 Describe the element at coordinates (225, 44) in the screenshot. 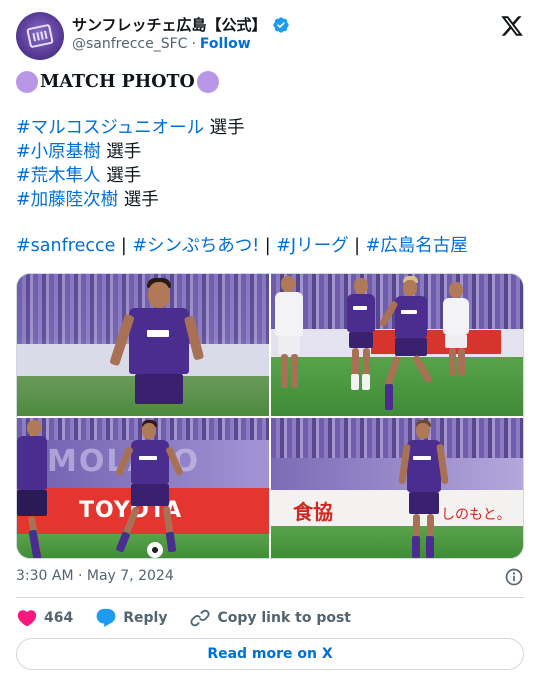

I see `follow-link: Follow` at that location.